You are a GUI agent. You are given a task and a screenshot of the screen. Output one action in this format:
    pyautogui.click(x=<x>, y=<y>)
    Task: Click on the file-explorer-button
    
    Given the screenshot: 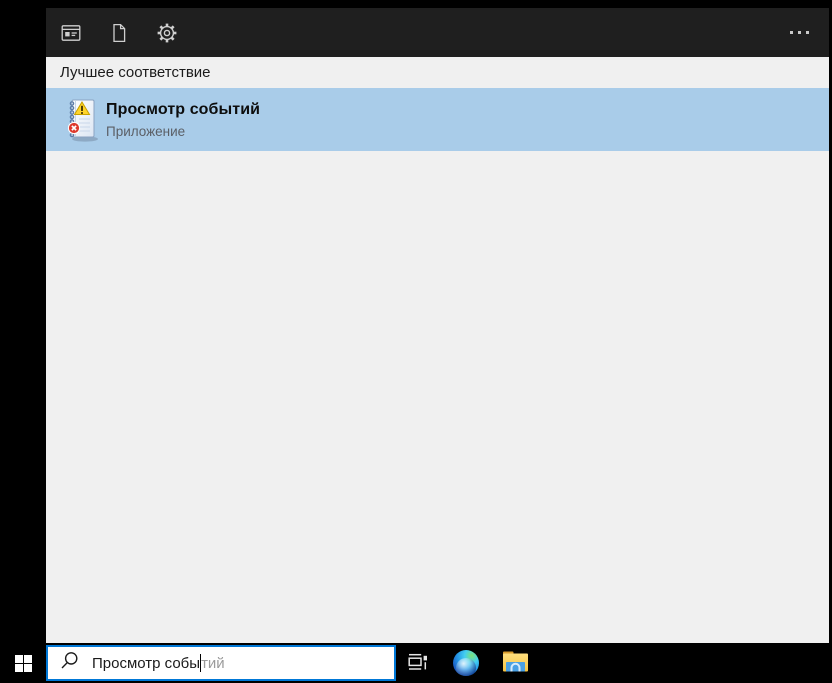 What is the action you would take?
    pyautogui.click(x=515, y=663)
    